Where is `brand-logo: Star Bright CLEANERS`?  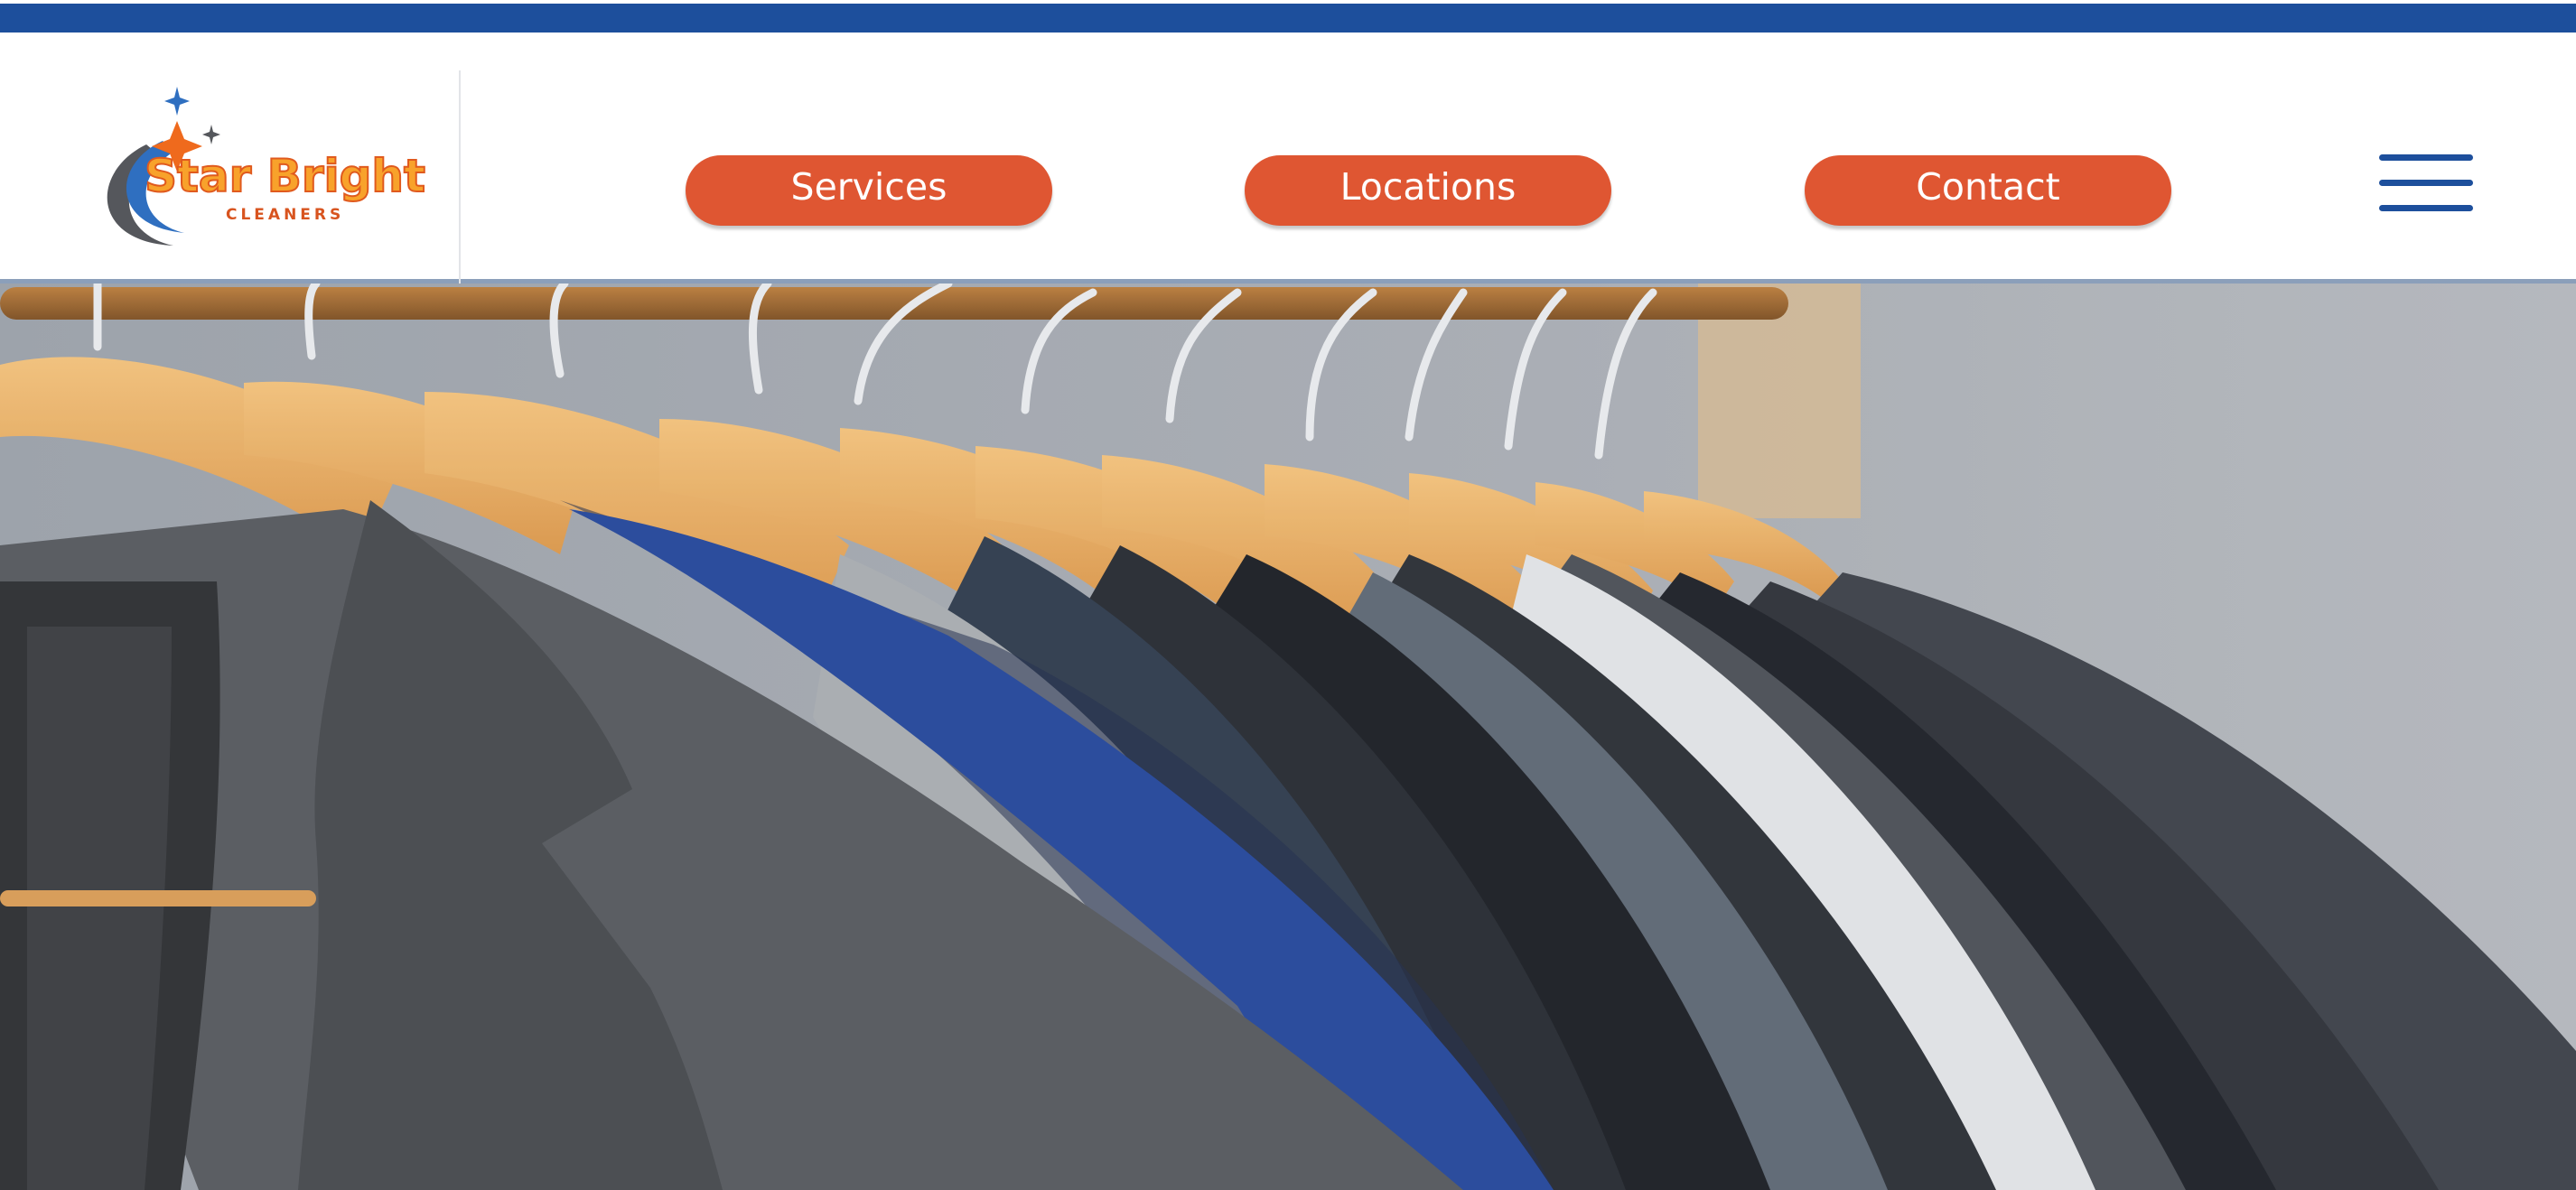
brand-logo: Star Bright CLEANERS is located at coordinates (258, 172).